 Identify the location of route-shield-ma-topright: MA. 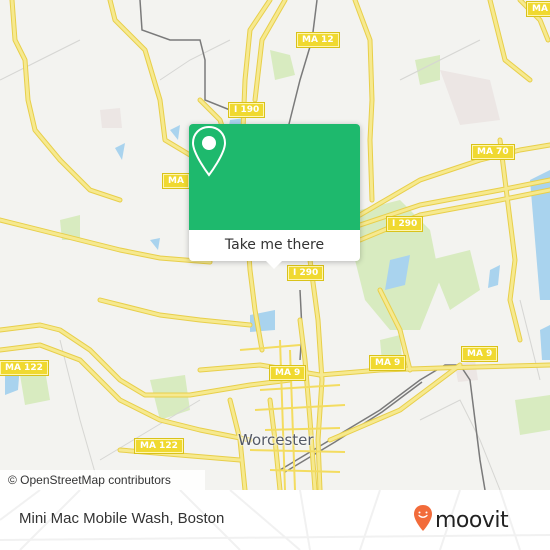
(538, 9).